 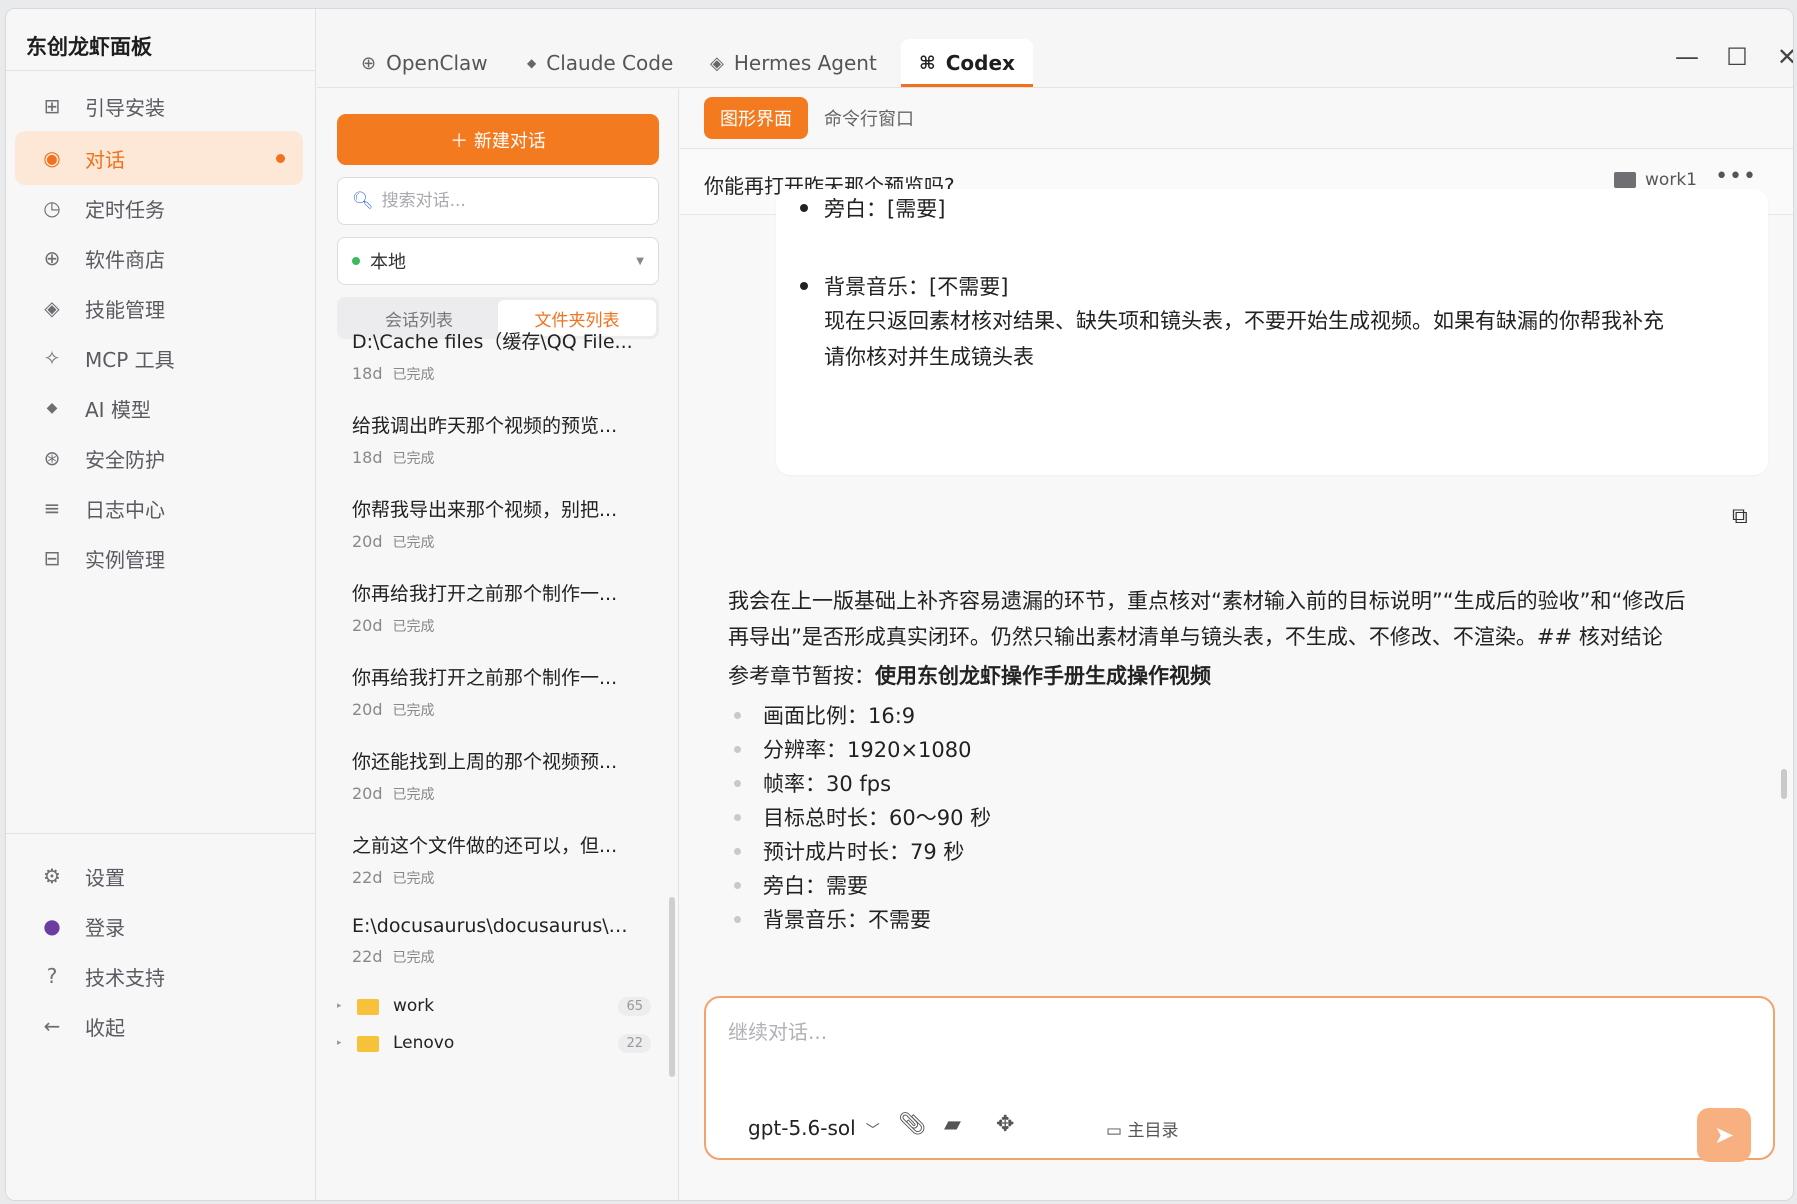 I want to click on mode-cli-button: 命令行窗口, so click(x=869, y=118).